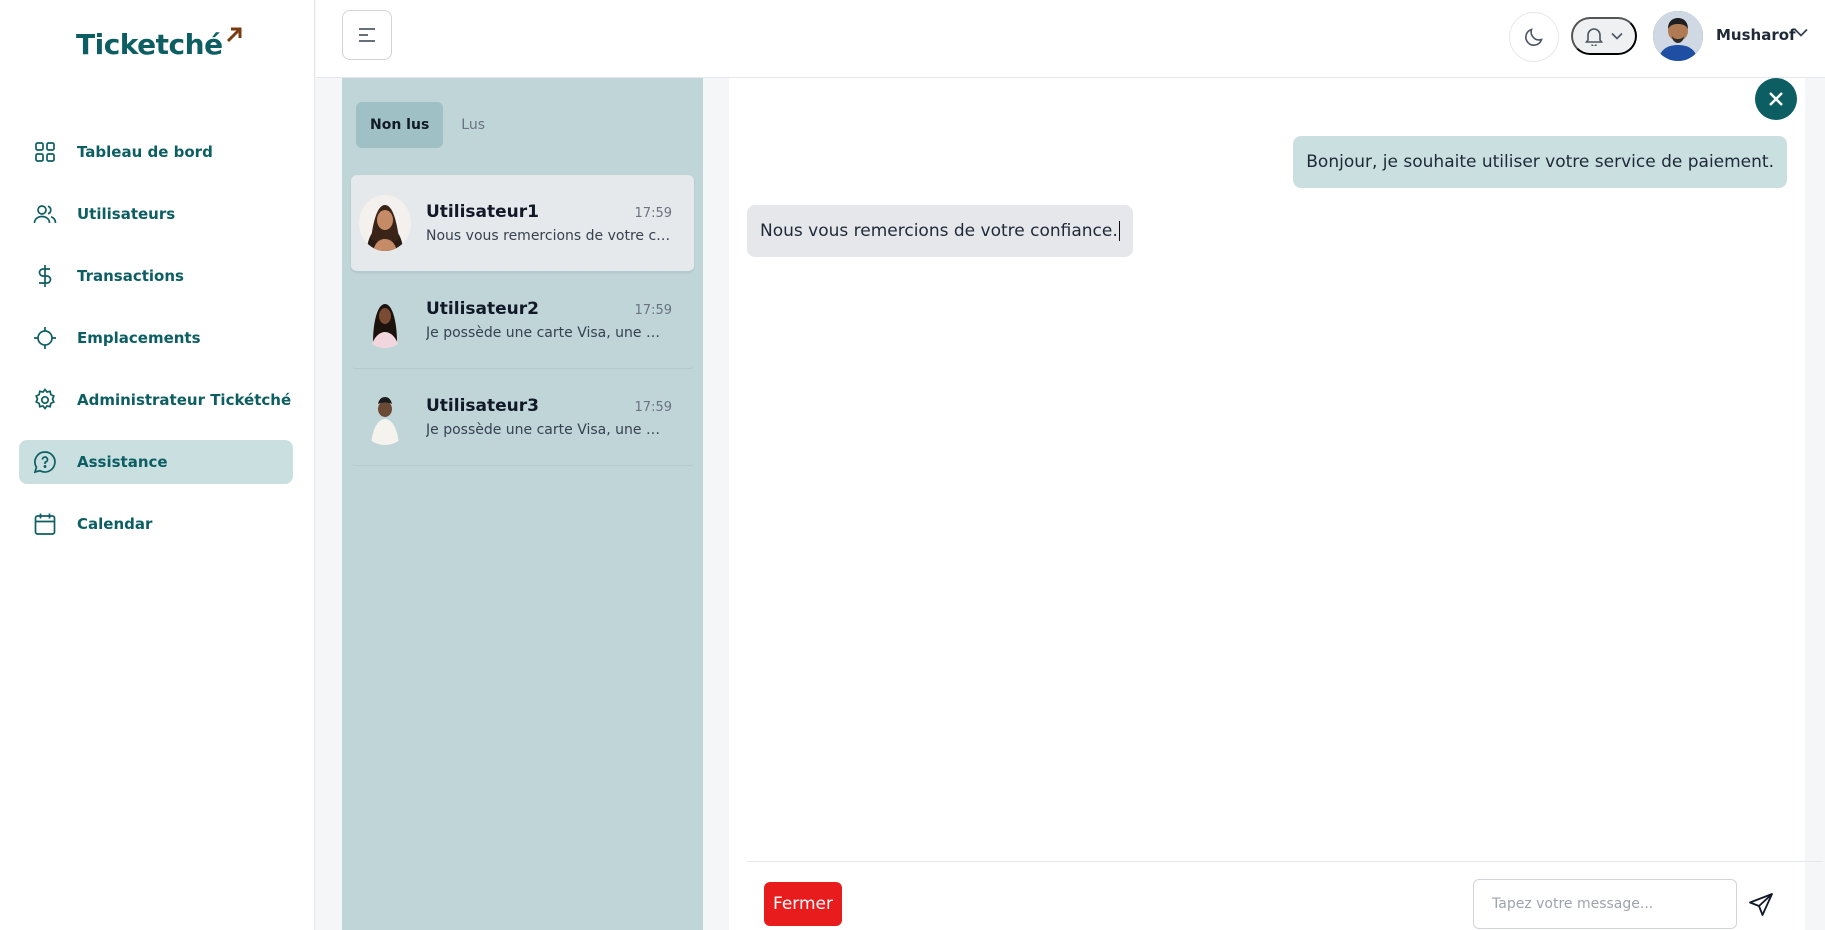 Image resolution: width=1825 pixels, height=930 pixels. I want to click on gear-icon, so click(45, 400).